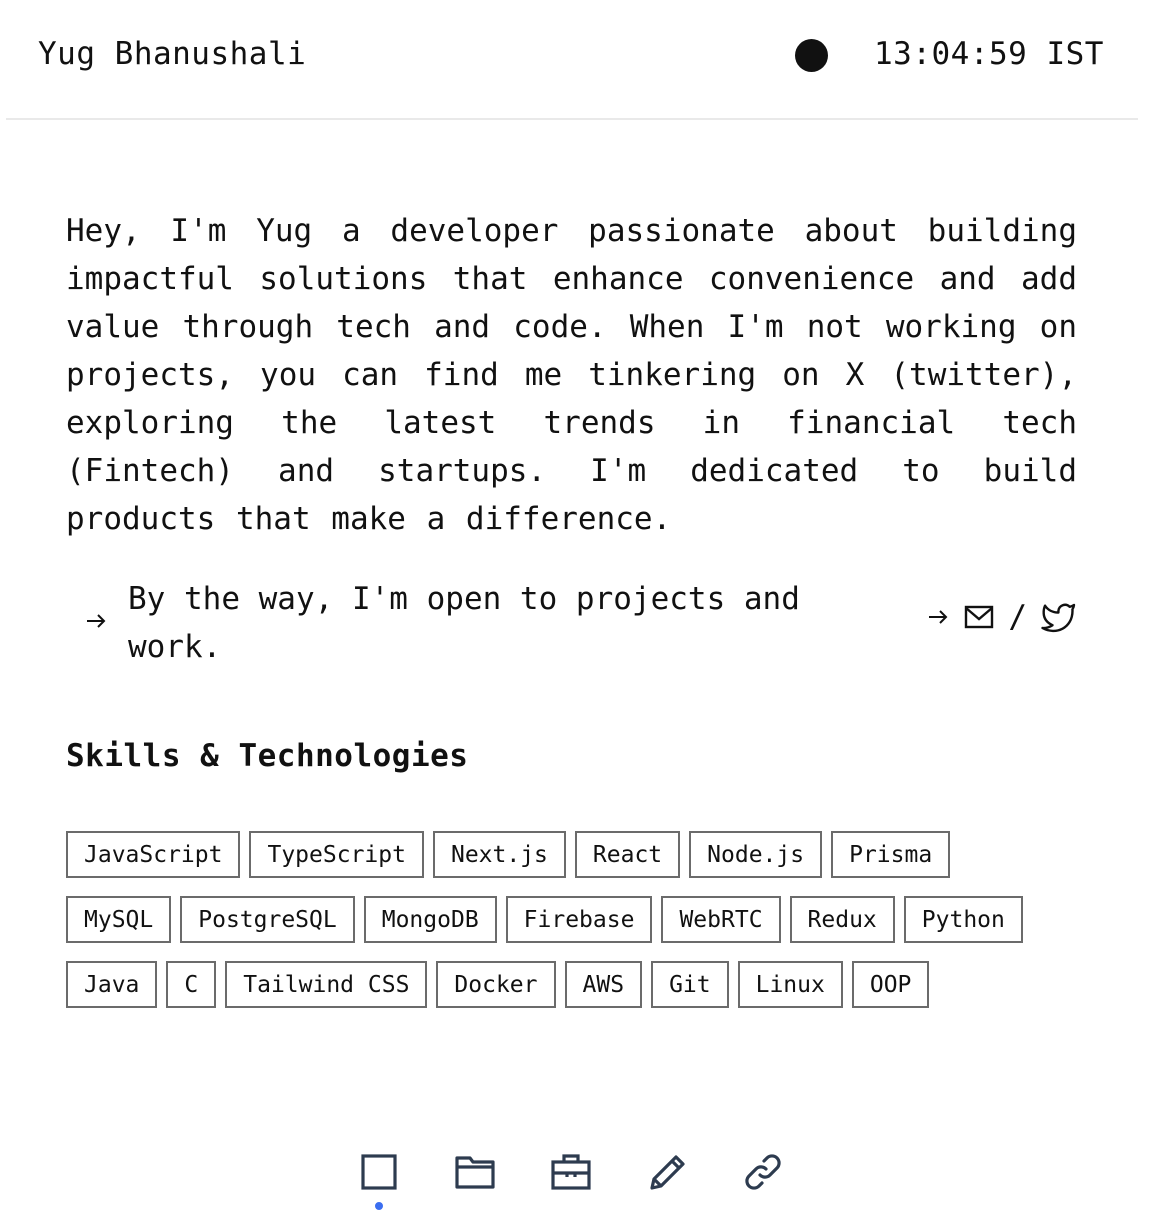  What do you see at coordinates (603, 984) in the screenshot?
I see `skill-chip: AWS` at bounding box center [603, 984].